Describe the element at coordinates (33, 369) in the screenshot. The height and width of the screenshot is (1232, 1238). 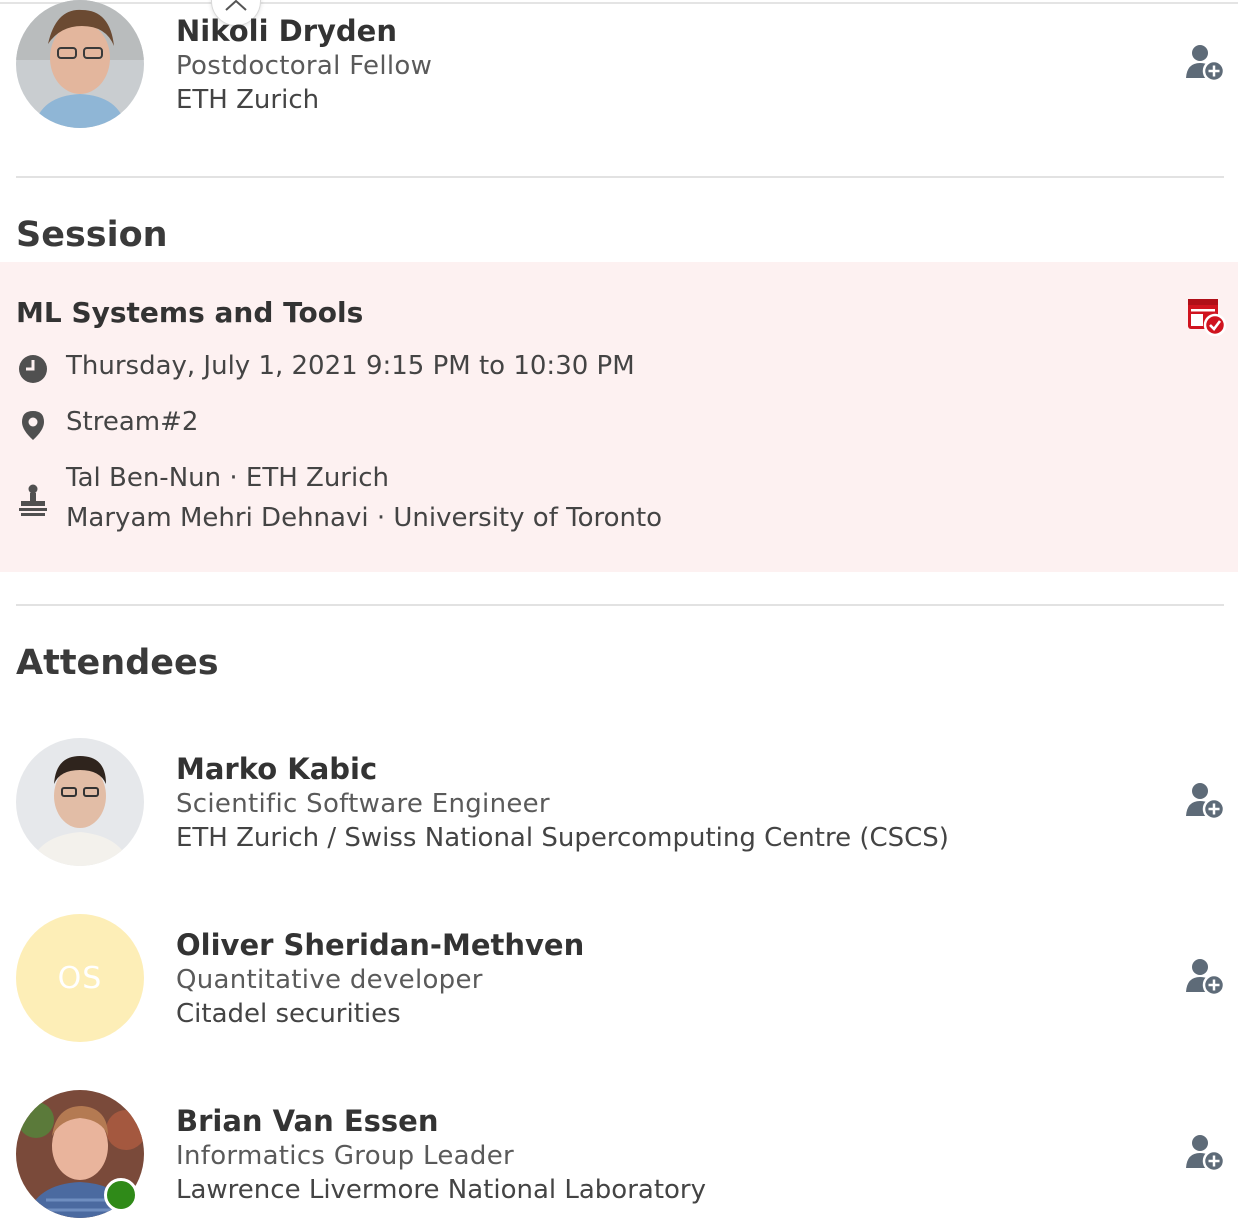
I see `clock-icon` at that location.